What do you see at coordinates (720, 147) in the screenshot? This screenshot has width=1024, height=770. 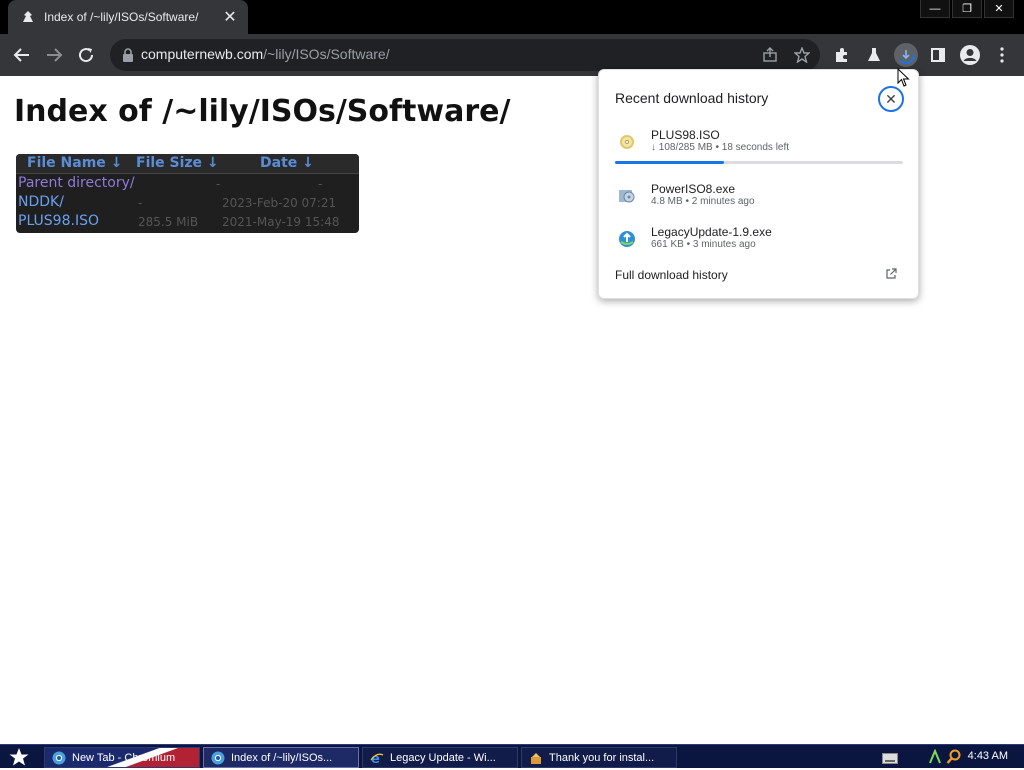 I see `download-status: ↓ 108/285 MB • 18 seconds left` at bounding box center [720, 147].